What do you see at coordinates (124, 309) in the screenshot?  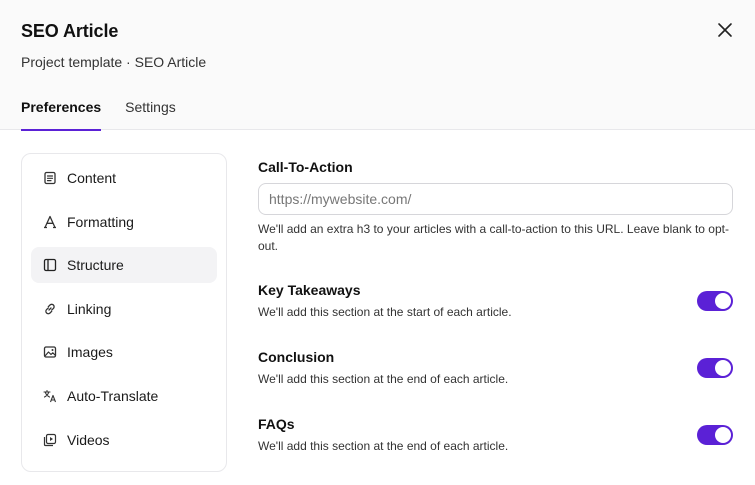 I see `sidebar-item-linking: Linking` at bounding box center [124, 309].